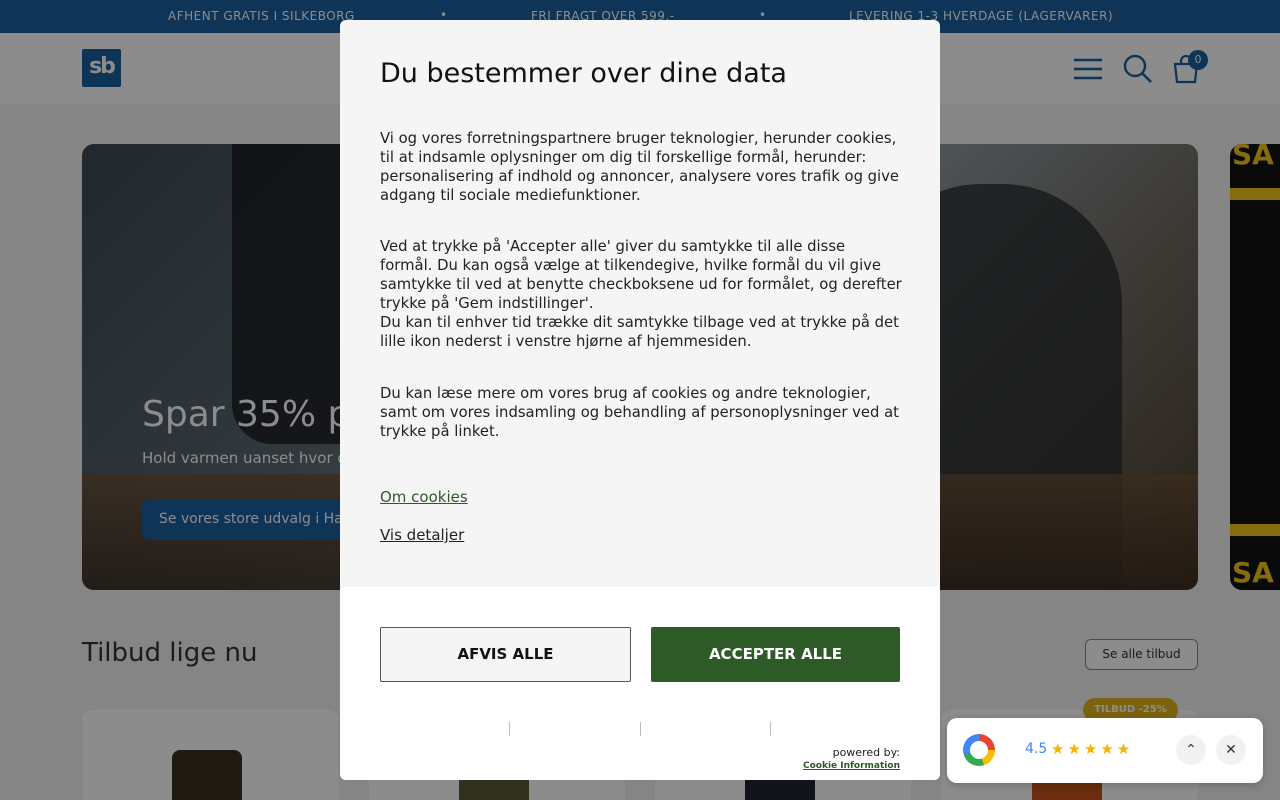 The height and width of the screenshot is (800, 1280). What do you see at coordinates (1036, 749) in the screenshot?
I see `google-rating-value: 4.5` at bounding box center [1036, 749].